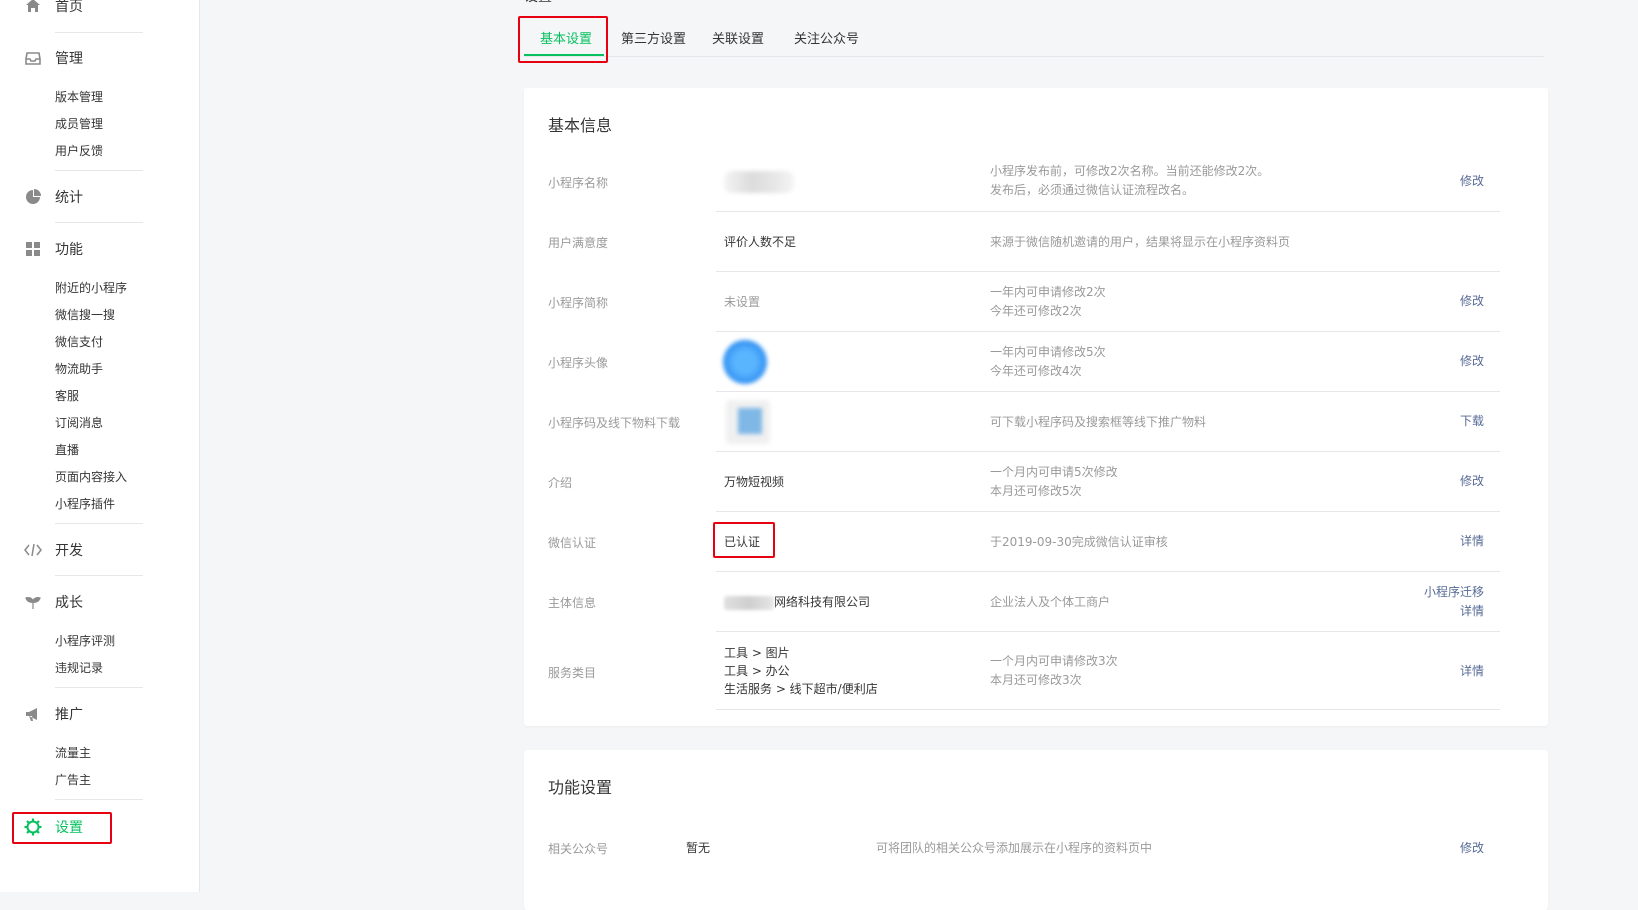 The width and height of the screenshot is (1638, 910). What do you see at coordinates (100, 249) in the screenshot?
I see `sidebar-item-features: 功能` at bounding box center [100, 249].